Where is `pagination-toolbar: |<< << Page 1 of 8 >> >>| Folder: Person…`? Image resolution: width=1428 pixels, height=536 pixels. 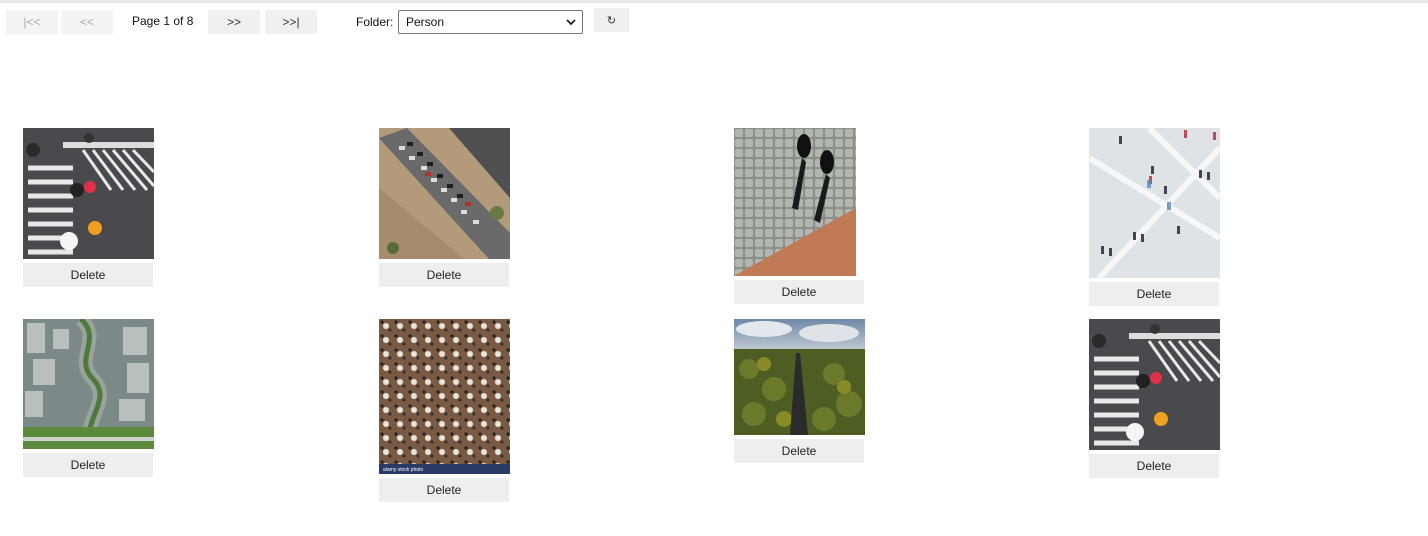 pagination-toolbar: |<< << Page 1 of 8 >> >>| Folder: Person… is located at coordinates (714, 20).